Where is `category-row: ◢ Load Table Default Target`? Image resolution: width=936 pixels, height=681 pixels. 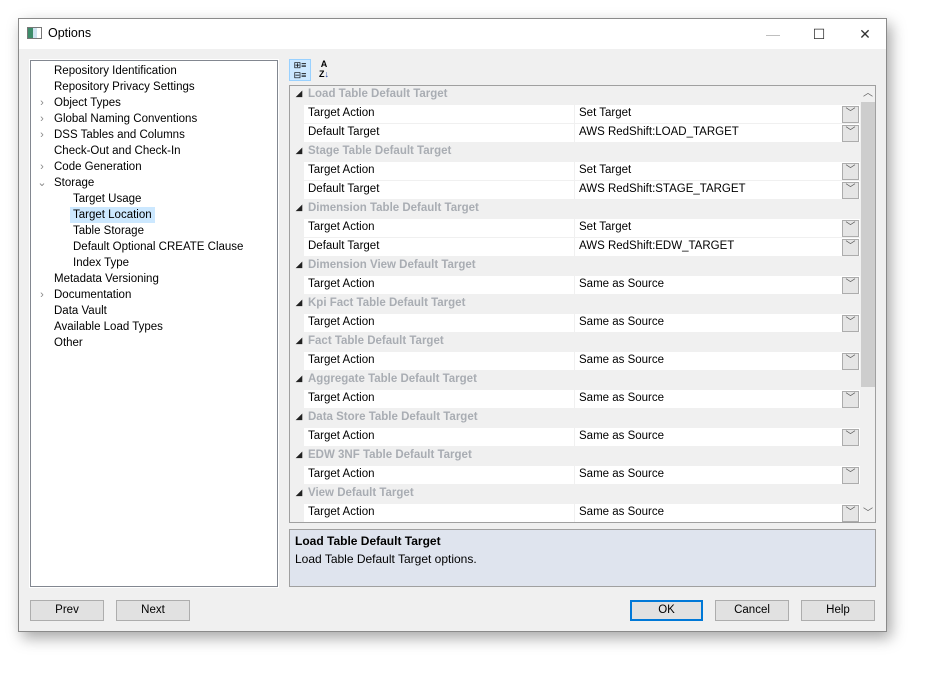
category-row: ◢ Load Table Default Target is located at coordinates (575, 95).